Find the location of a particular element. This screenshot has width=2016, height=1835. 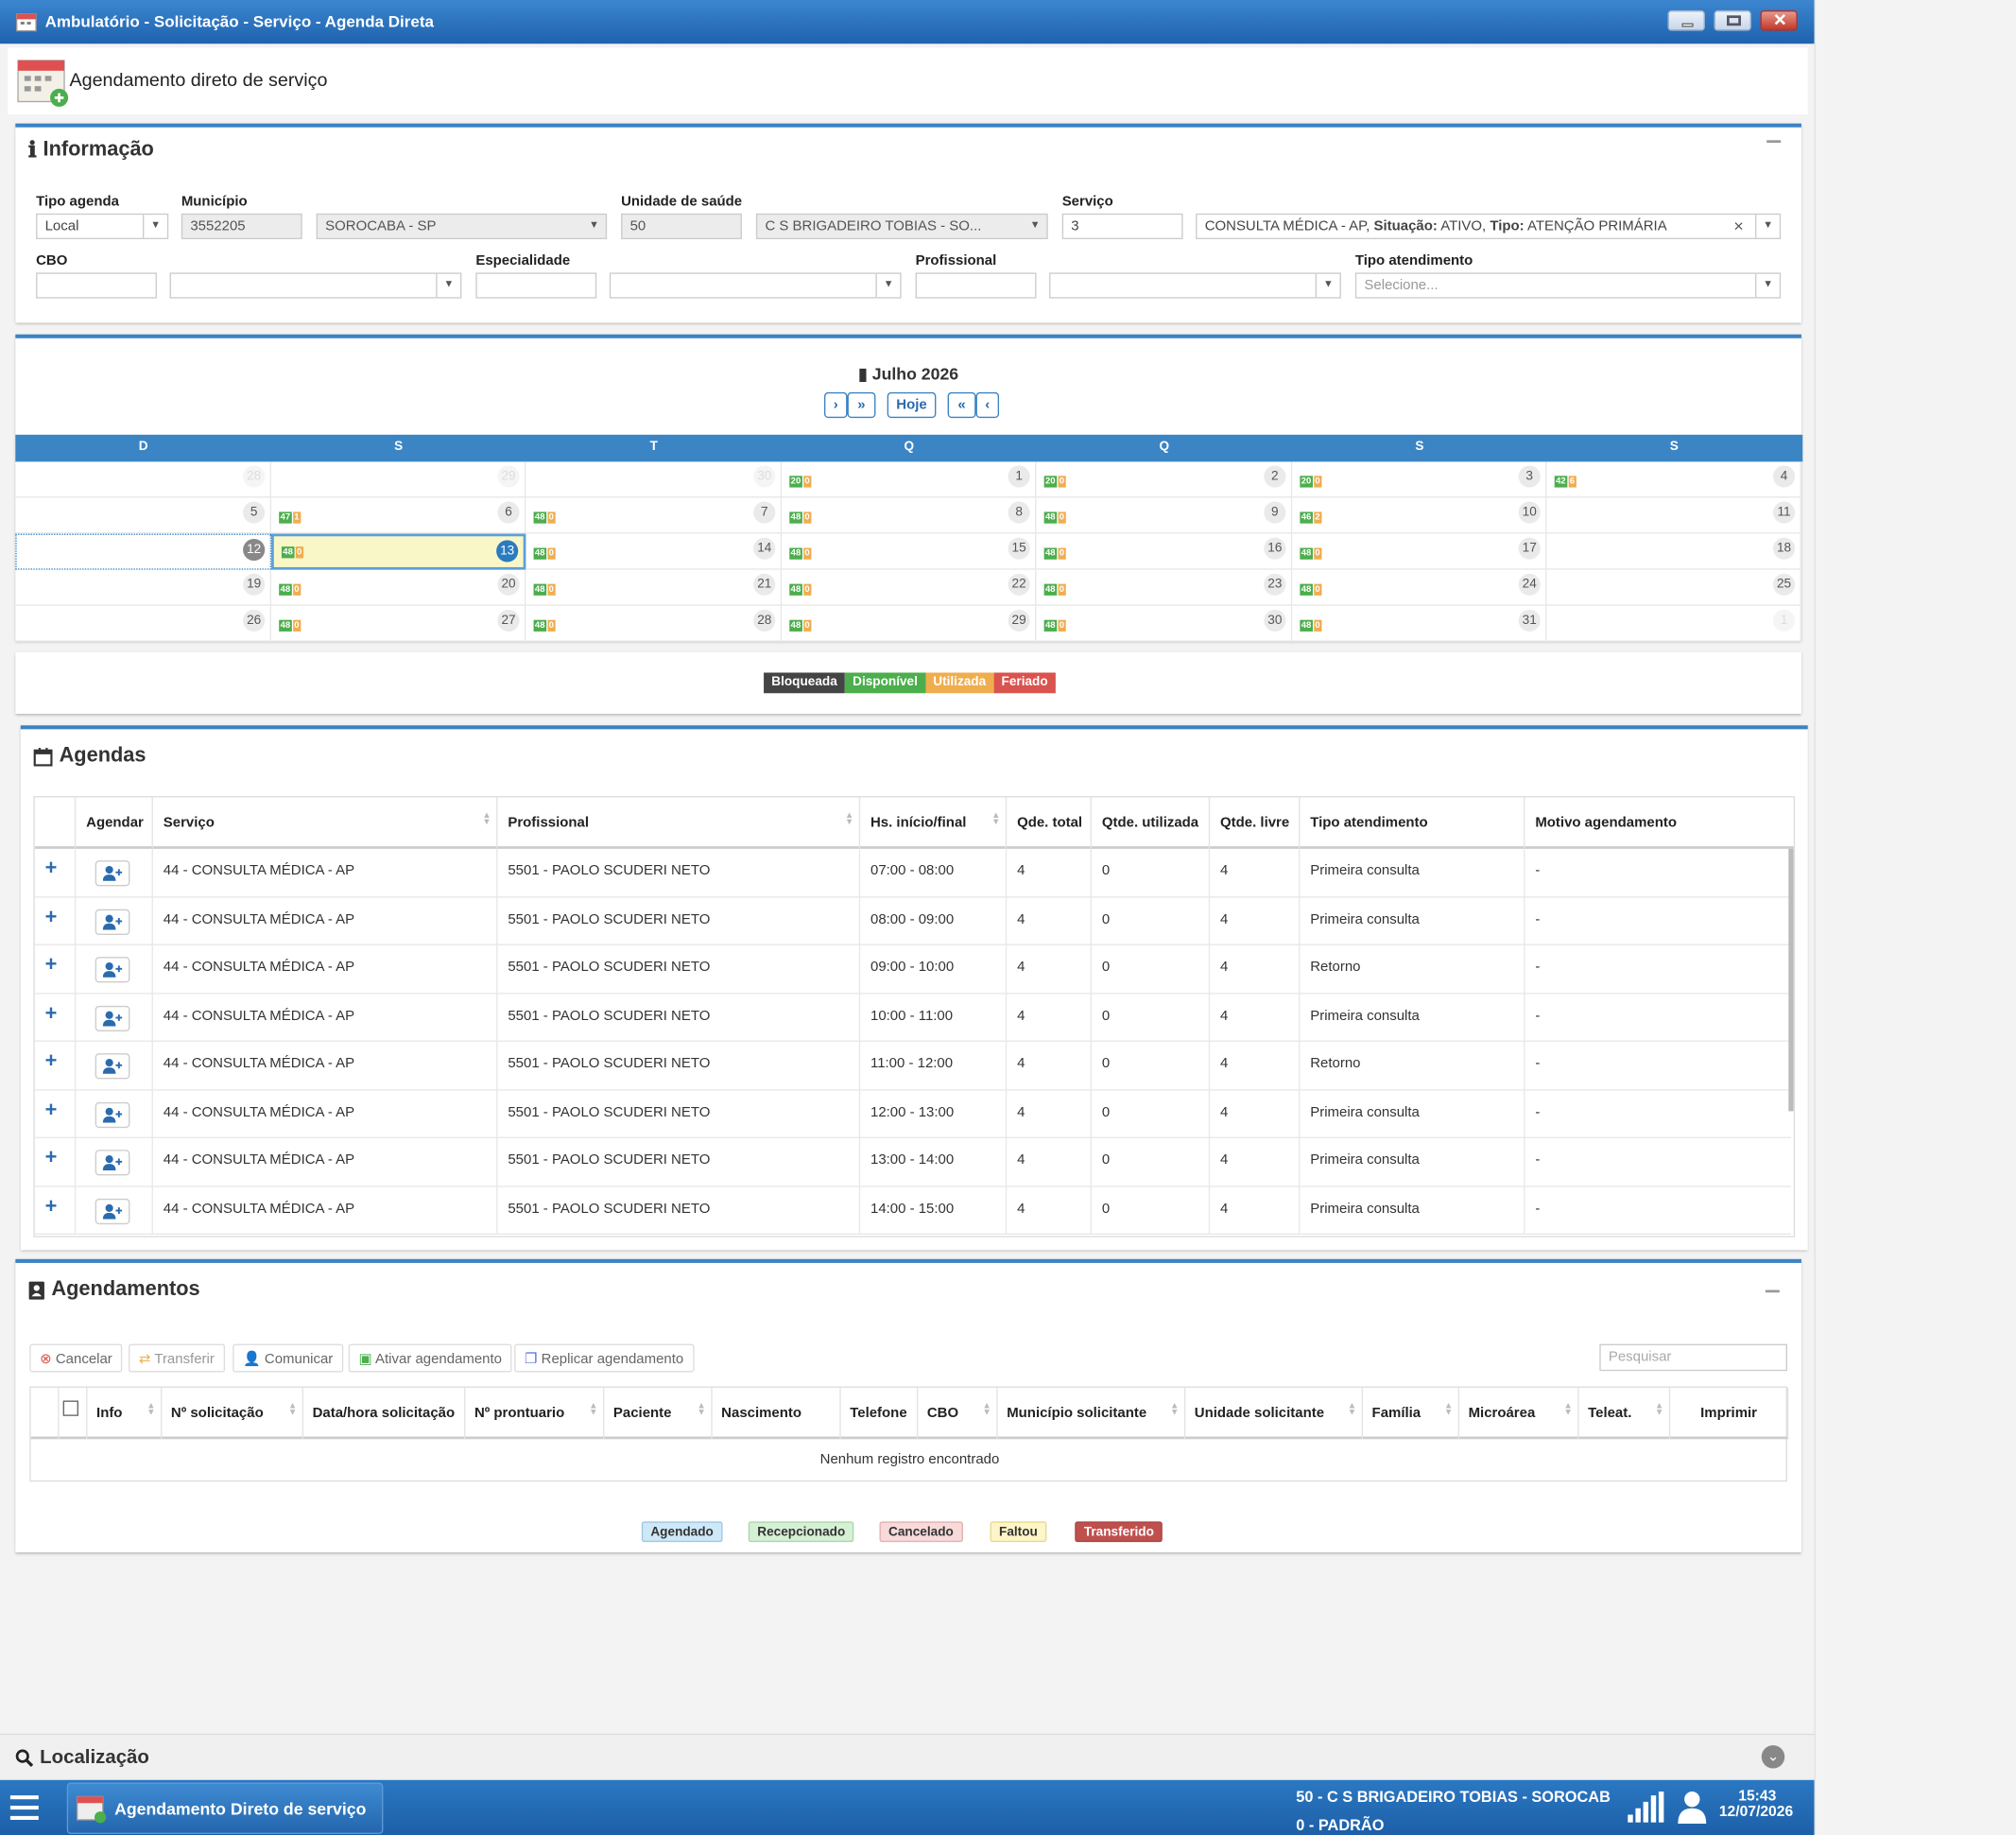

taskbar-app-button: Agendamento Direto de serviço is located at coordinates (225, 1808).